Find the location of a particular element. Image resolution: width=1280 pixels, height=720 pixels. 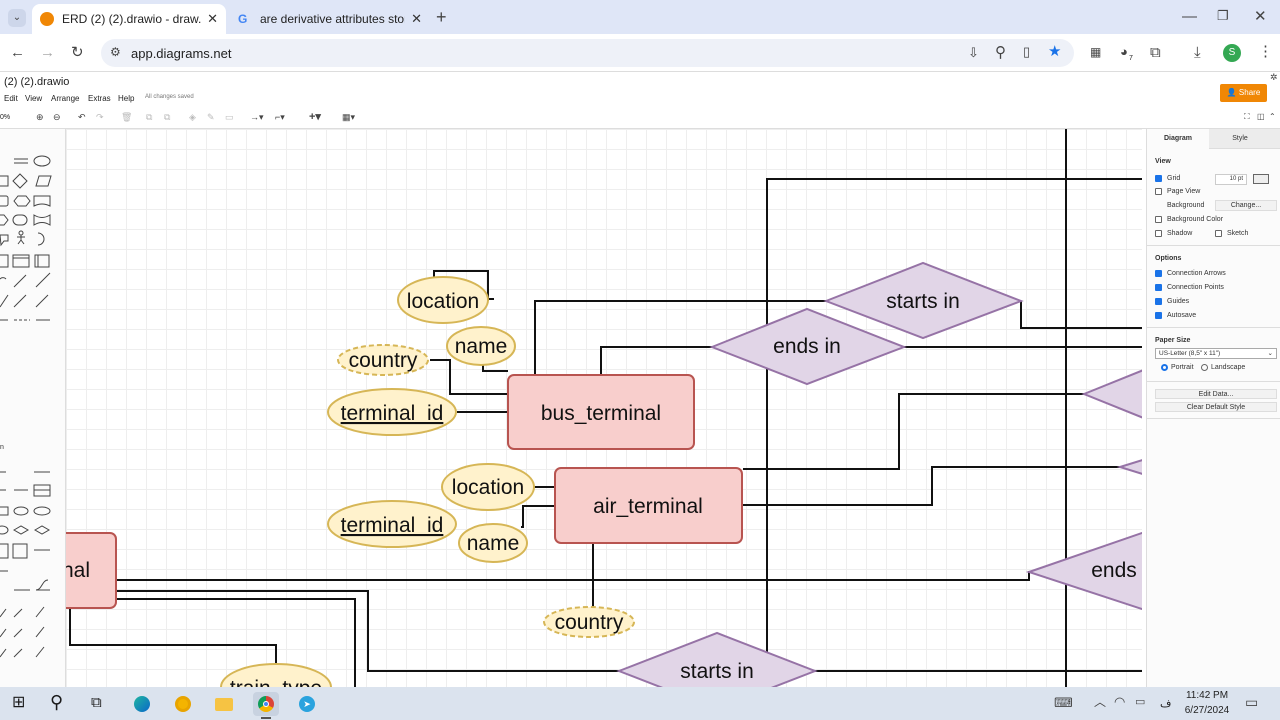

profile-avatar: S is located at coordinates (1232, 53).